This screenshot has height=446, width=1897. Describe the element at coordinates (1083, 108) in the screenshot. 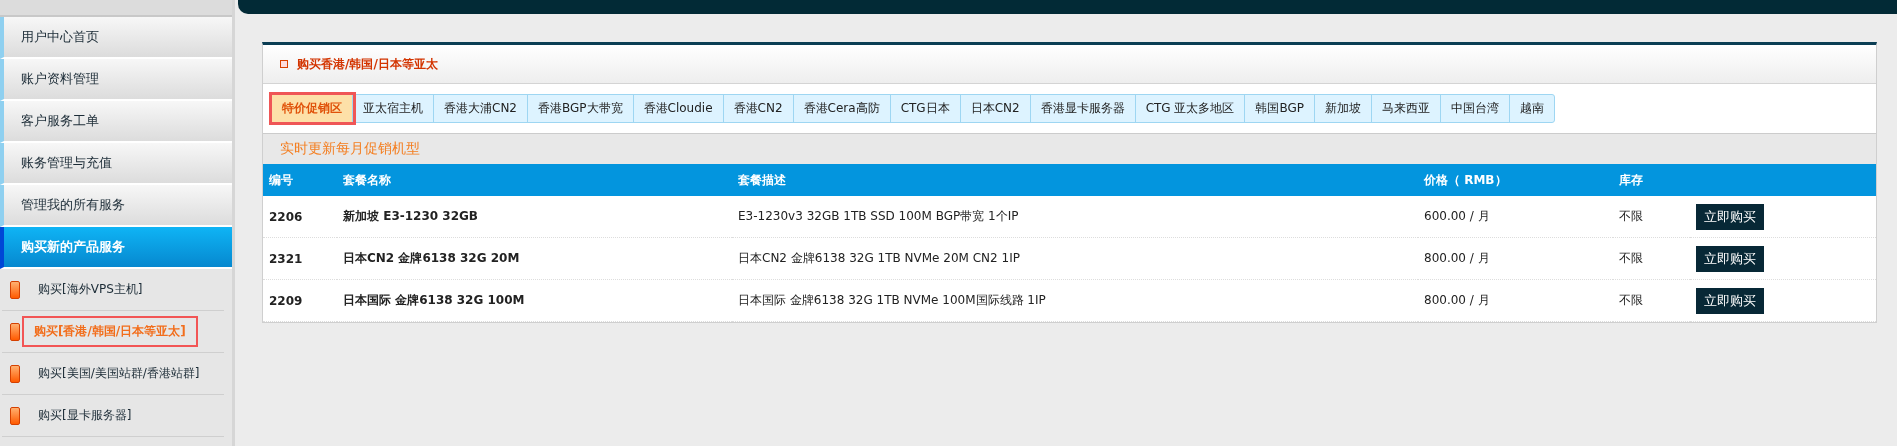

I see `tab: 香港显卡服务器` at that location.